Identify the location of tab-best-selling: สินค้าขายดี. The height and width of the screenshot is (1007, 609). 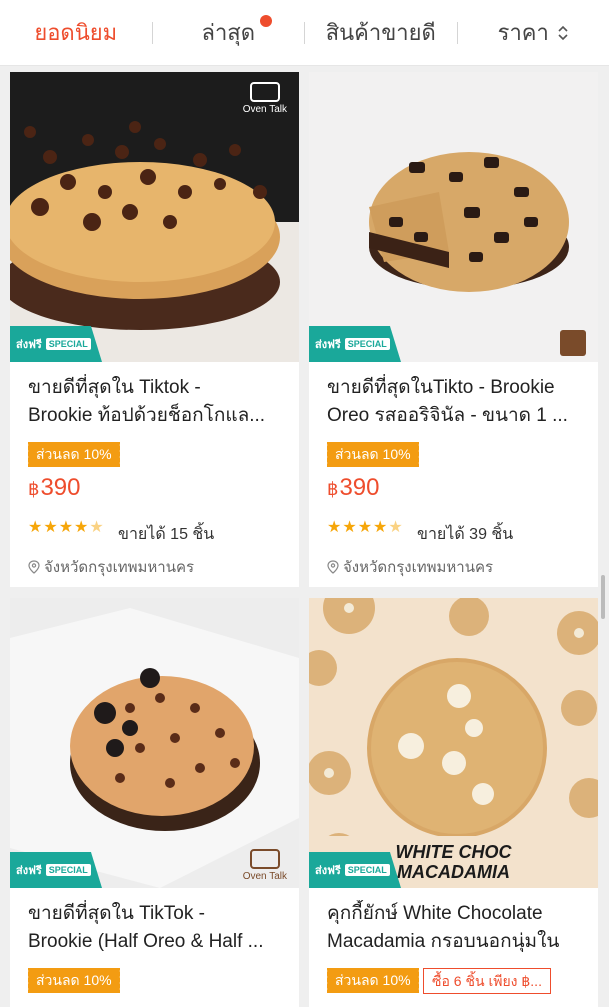
(381, 32).